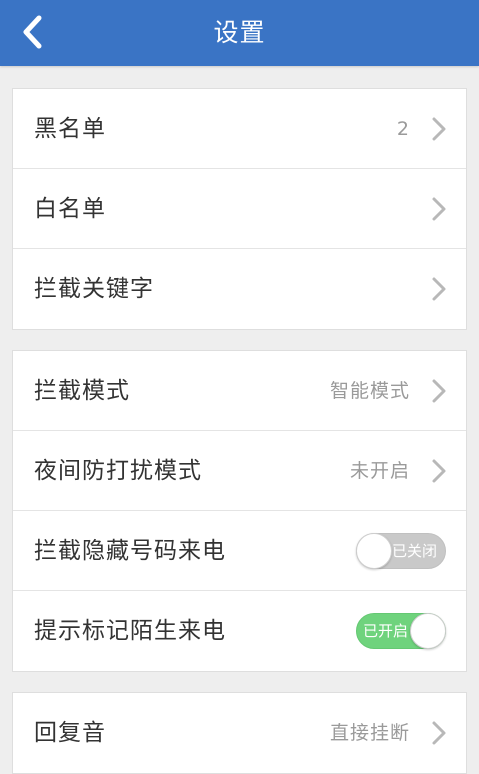 This screenshot has width=479, height=774. I want to click on row-reply-tone: 回复音 直接挂断, so click(239, 733).